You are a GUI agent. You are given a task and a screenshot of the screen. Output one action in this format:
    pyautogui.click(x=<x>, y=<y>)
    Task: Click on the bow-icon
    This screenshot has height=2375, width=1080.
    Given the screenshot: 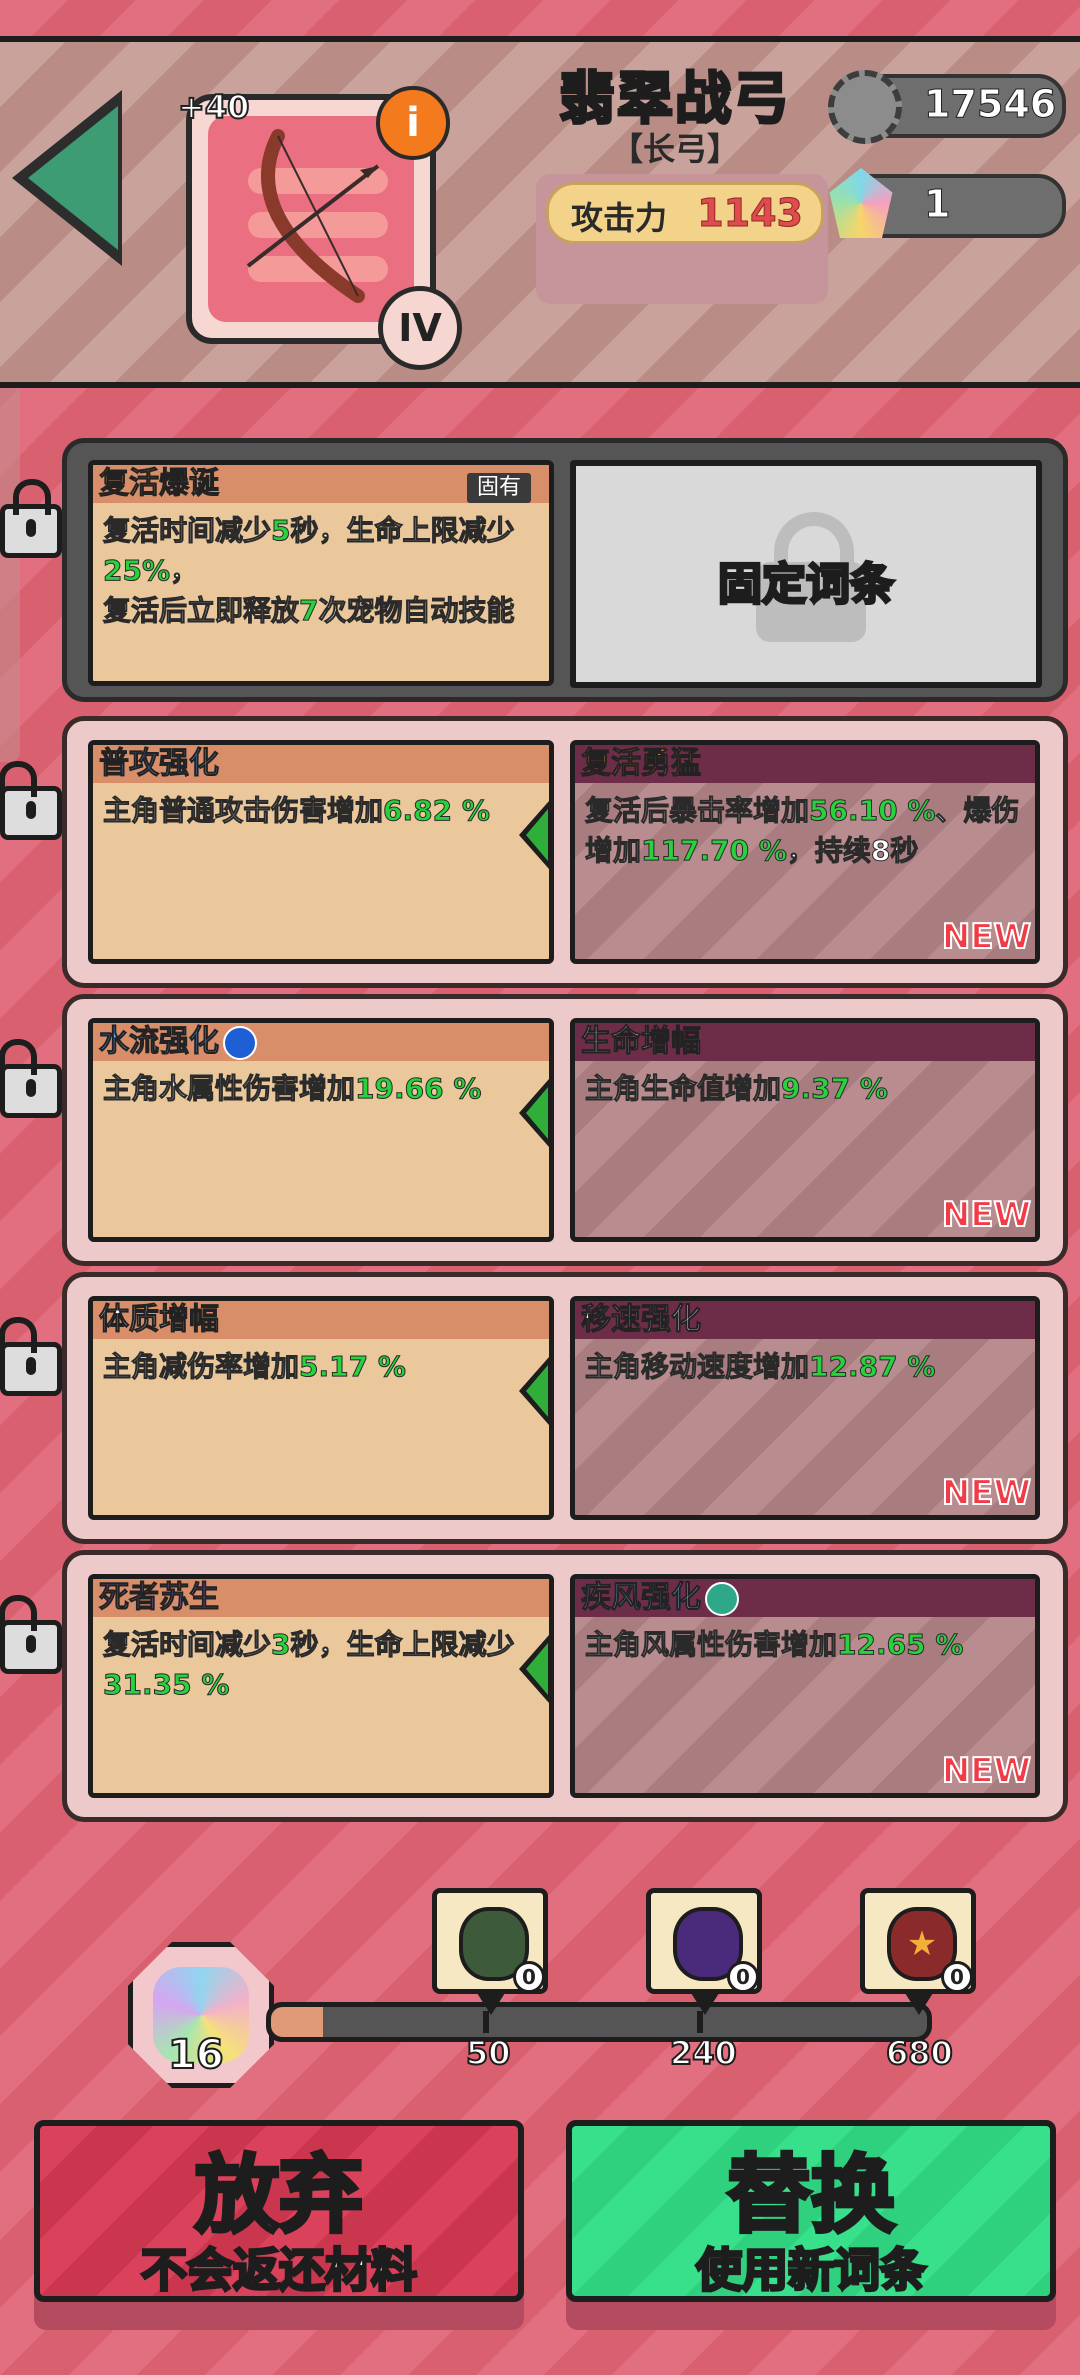 What is the action you would take?
    pyautogui.click(x=311, y=219)
    